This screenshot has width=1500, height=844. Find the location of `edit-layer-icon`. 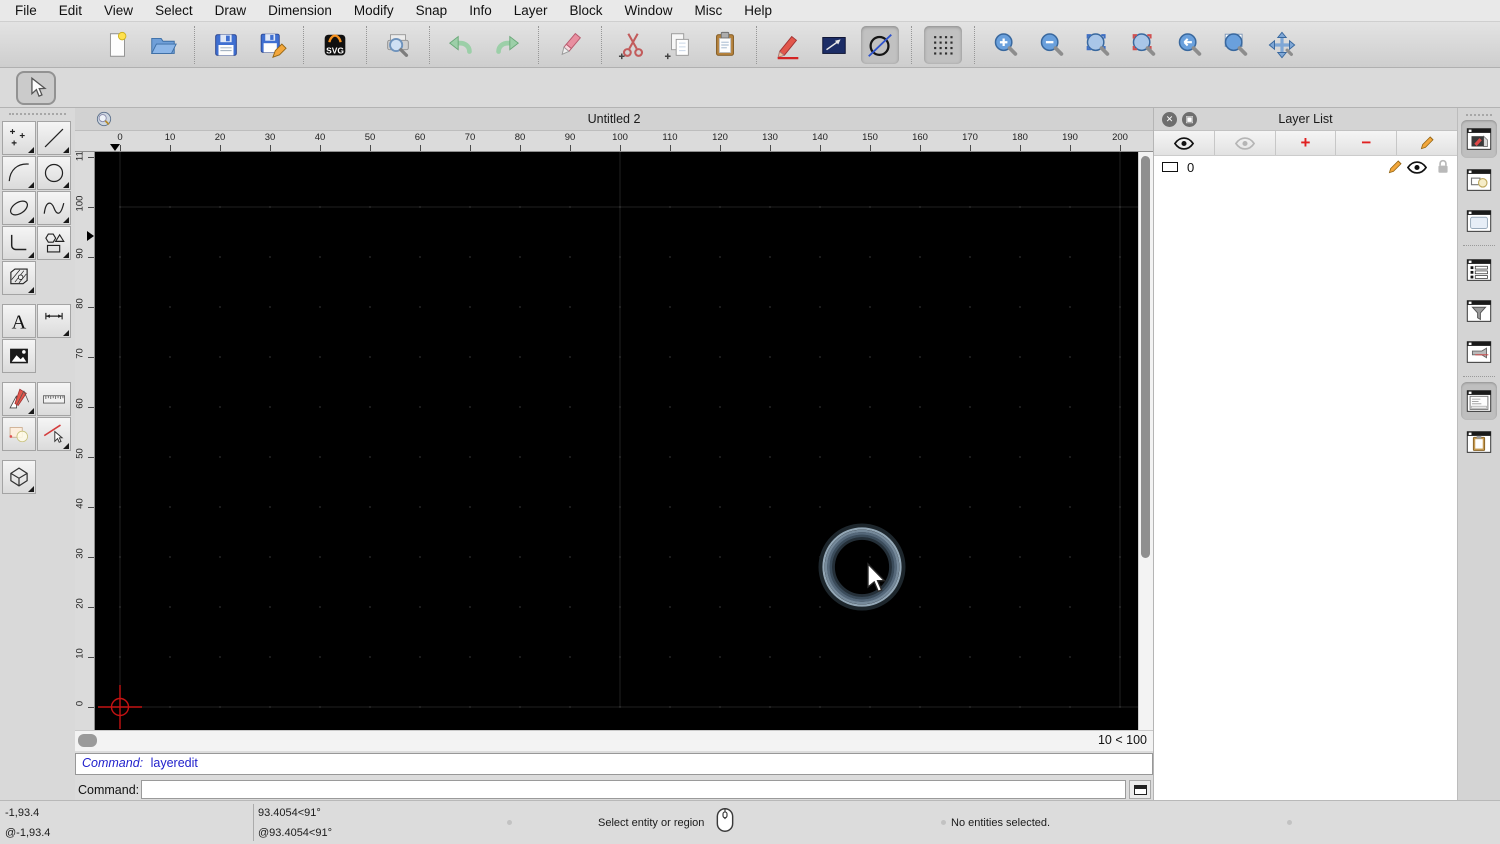

edit-layer-icon is located at coordinates (1395, 168).